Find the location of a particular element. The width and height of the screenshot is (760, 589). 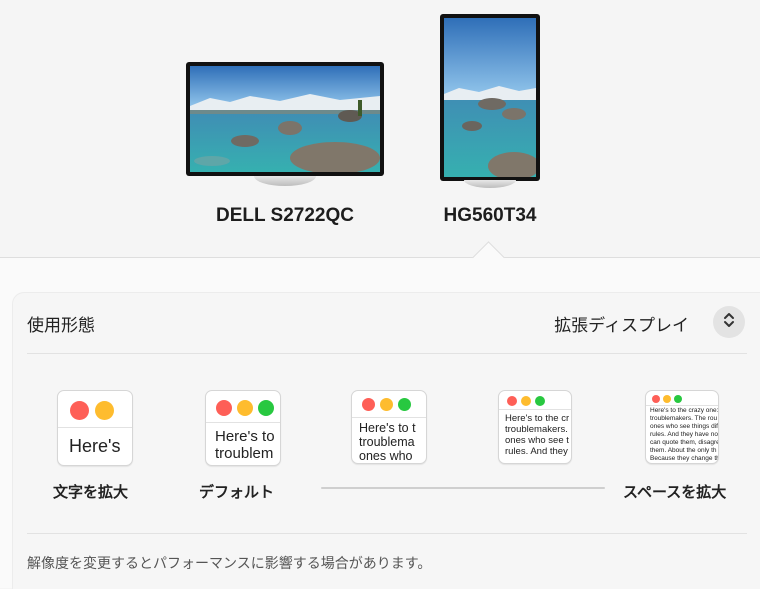

display-hg560-label: HG560T34 is located at coordinates (490, 216).